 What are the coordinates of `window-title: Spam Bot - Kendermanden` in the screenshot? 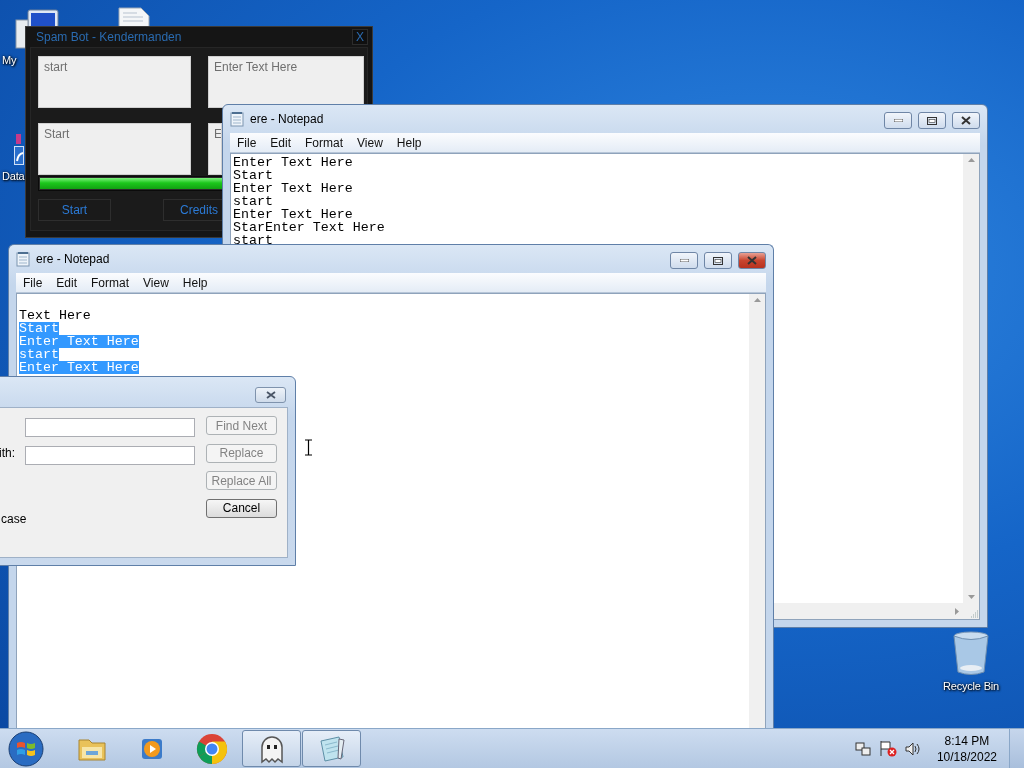 It's located at (109, 37).